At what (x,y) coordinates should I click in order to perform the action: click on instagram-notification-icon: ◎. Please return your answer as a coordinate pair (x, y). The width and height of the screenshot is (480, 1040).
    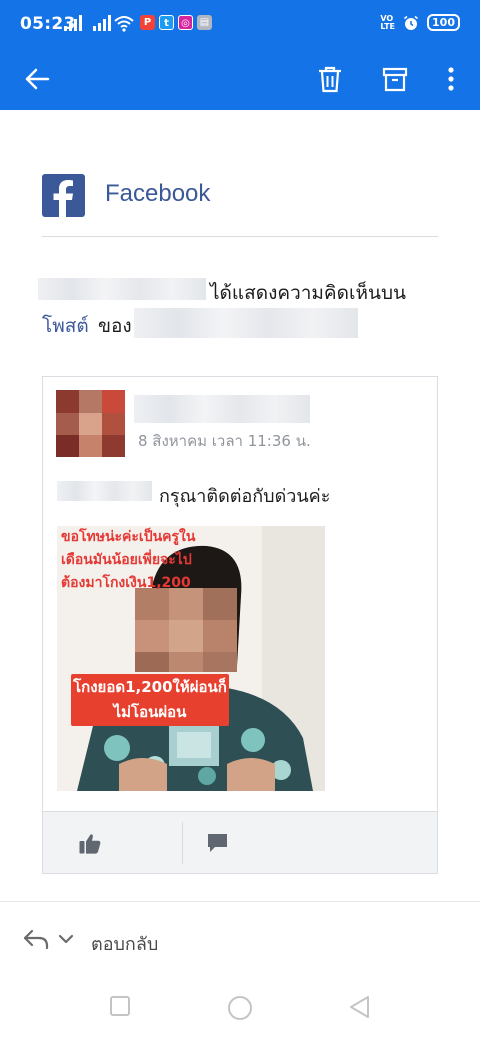
    Looking at the image, I should click on (185, 22).